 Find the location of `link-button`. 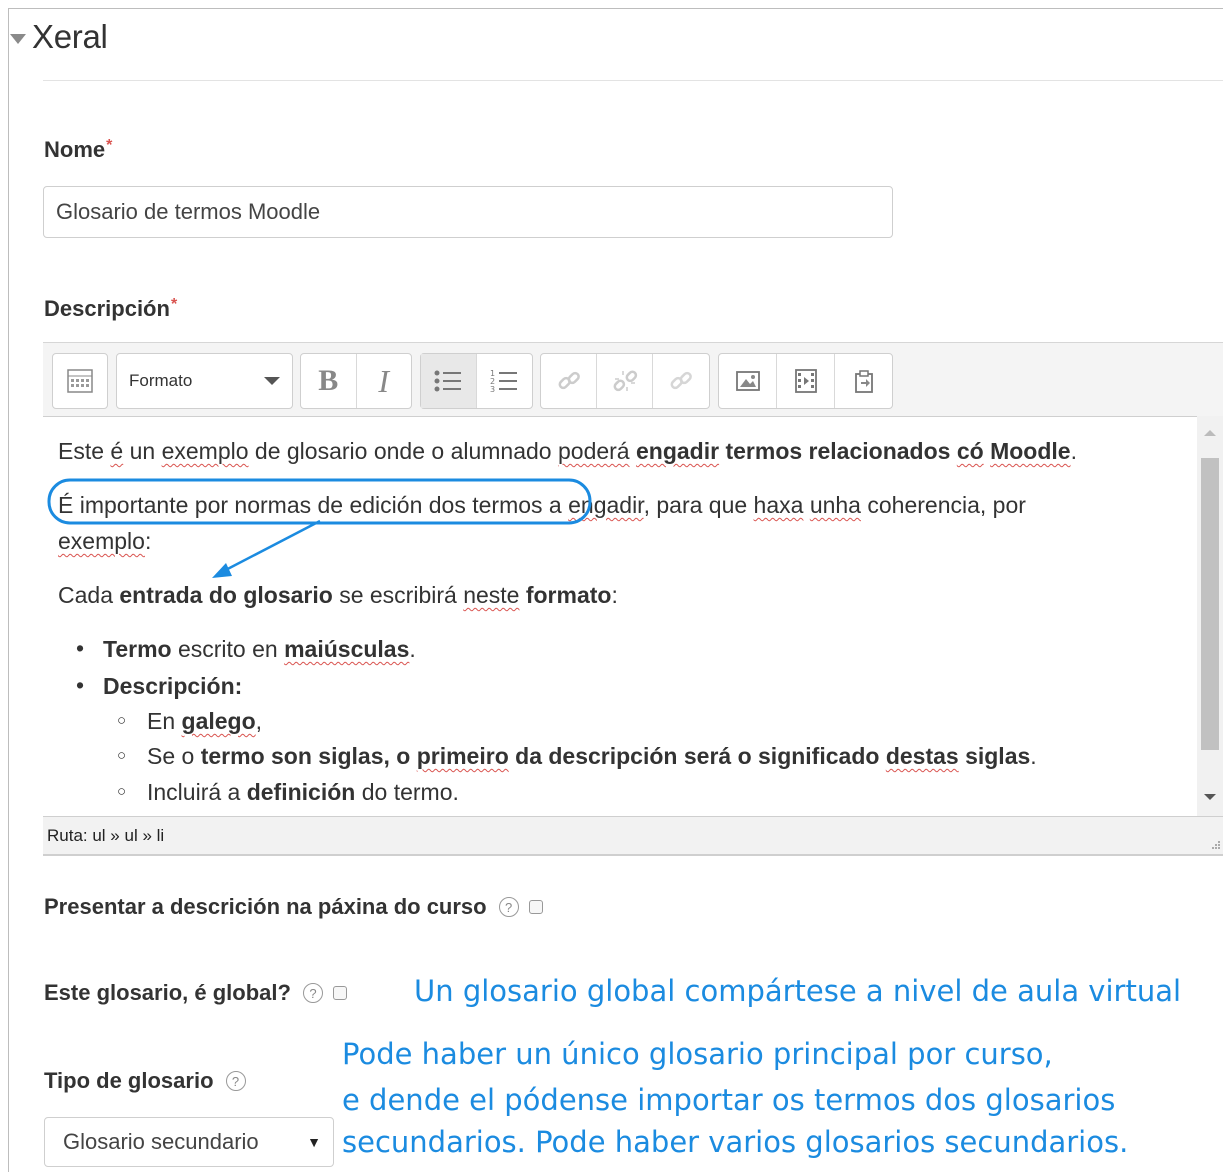

link-button is located at coordinates (569, 381).